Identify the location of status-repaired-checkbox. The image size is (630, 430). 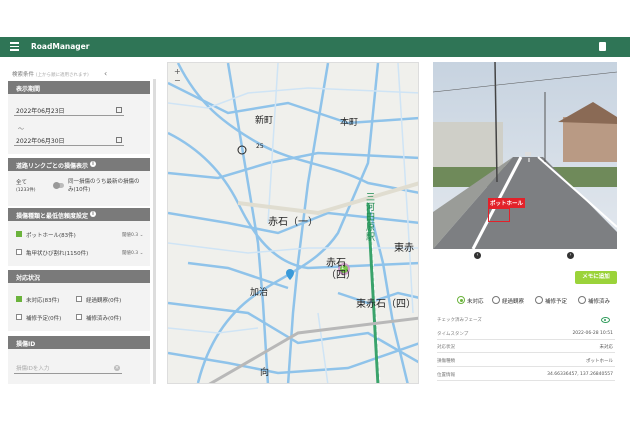
(79, 317).